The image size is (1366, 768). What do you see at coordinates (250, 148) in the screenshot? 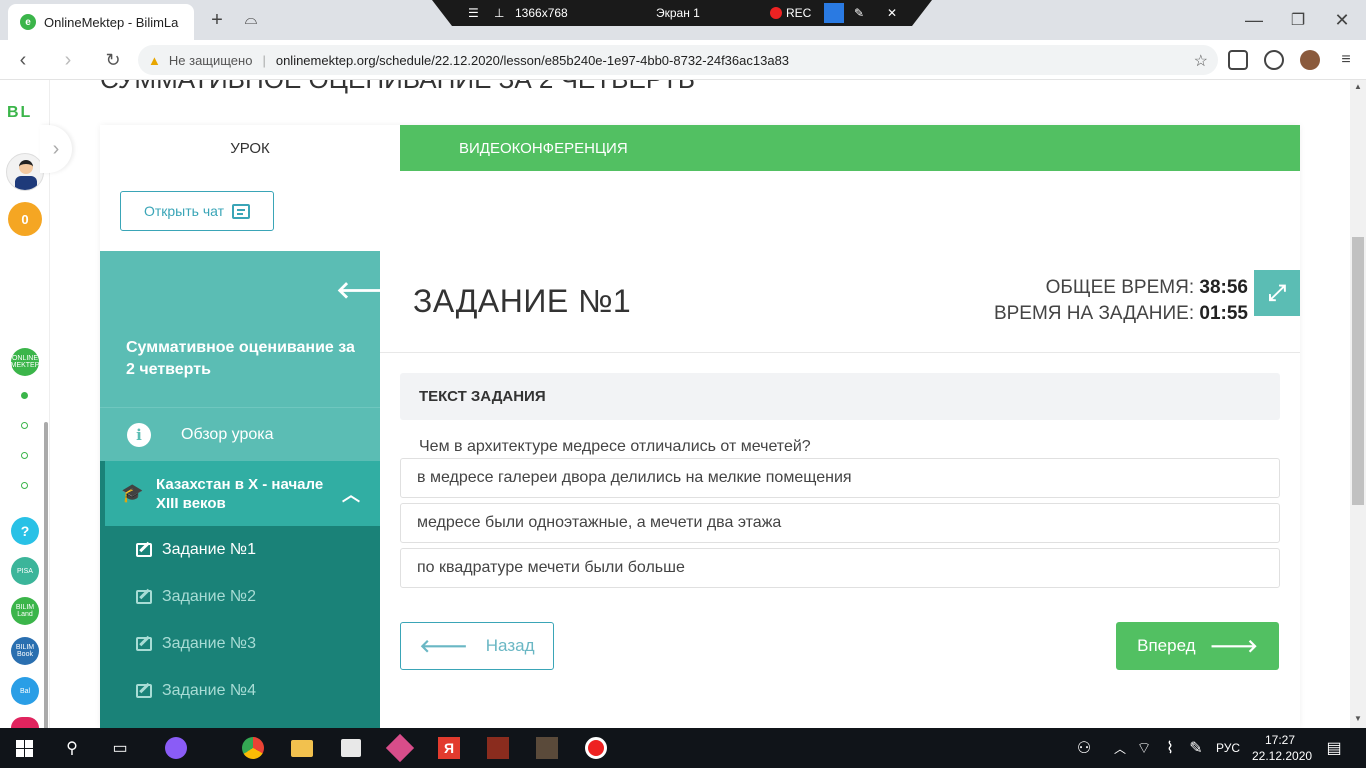
I see `tab-lesson: УРОК` at bounding box center [250, 148].